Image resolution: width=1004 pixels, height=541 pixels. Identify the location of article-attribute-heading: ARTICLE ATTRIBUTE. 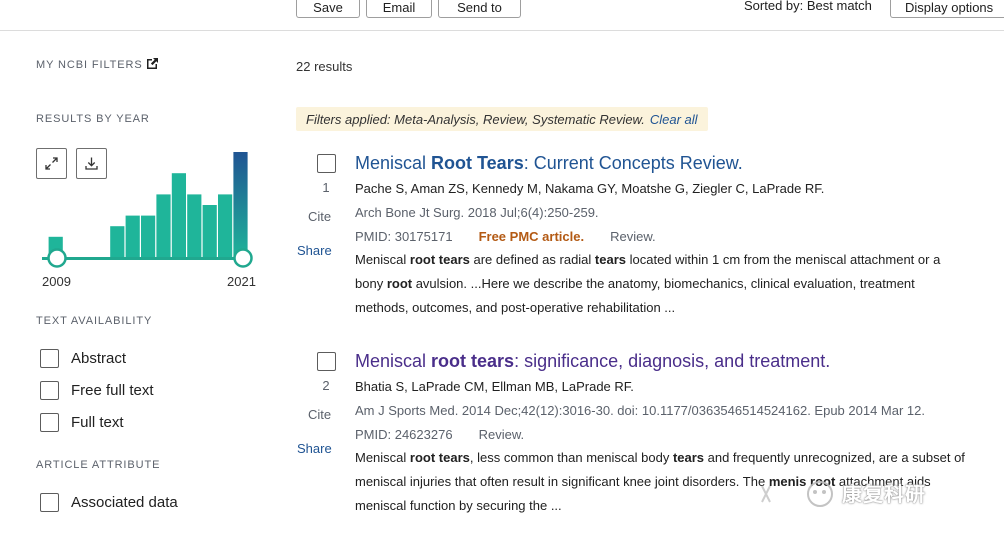
(98, 465).